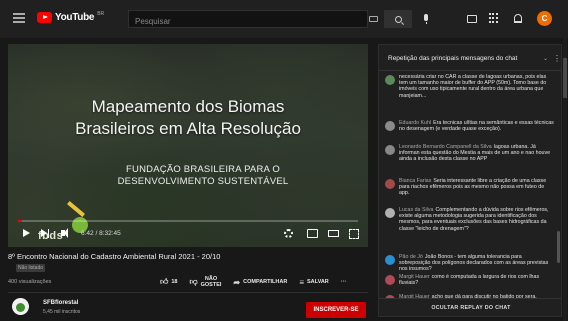  Describe the element at coordinates (60, 303) in the screenshot. I see `channel-name: SFBflorestal` at that location.